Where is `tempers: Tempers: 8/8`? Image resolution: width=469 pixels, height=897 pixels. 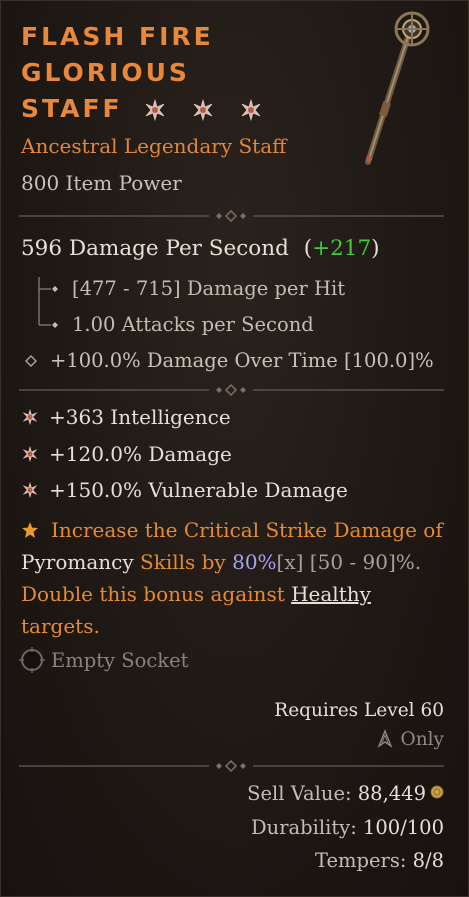 tempers: Tempers: 8/8 is located at coordinates (379, 860).